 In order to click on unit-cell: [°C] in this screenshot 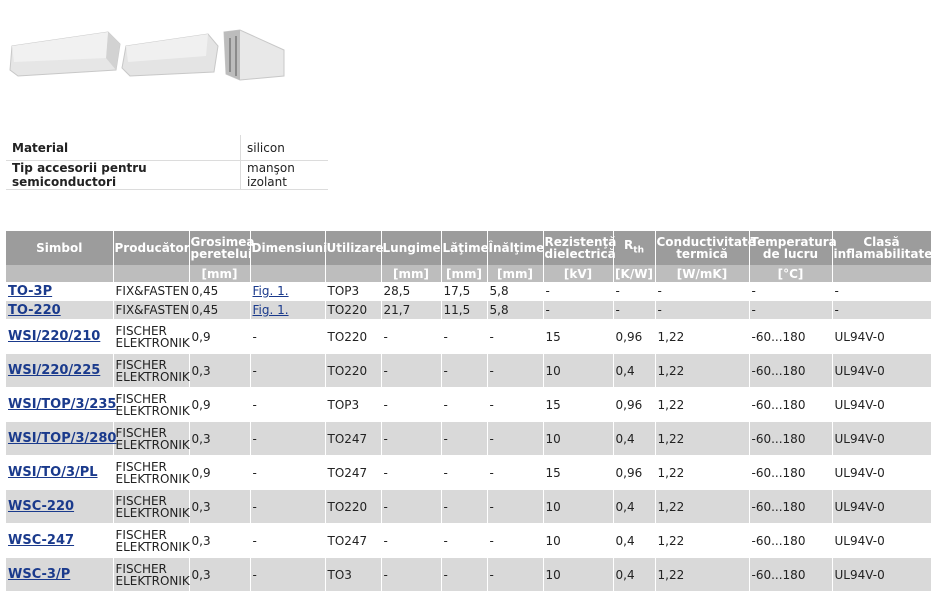, I will do `click(791, 273)`.